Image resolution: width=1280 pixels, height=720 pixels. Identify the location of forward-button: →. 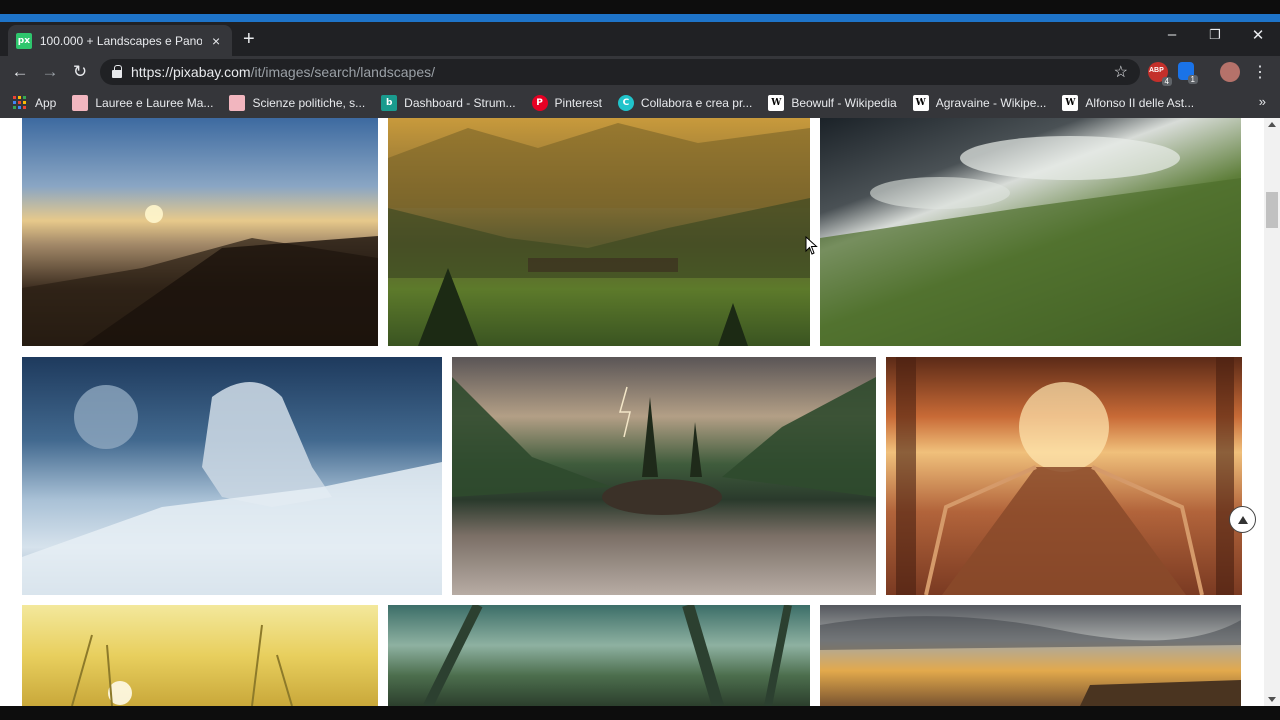
(50, 72).